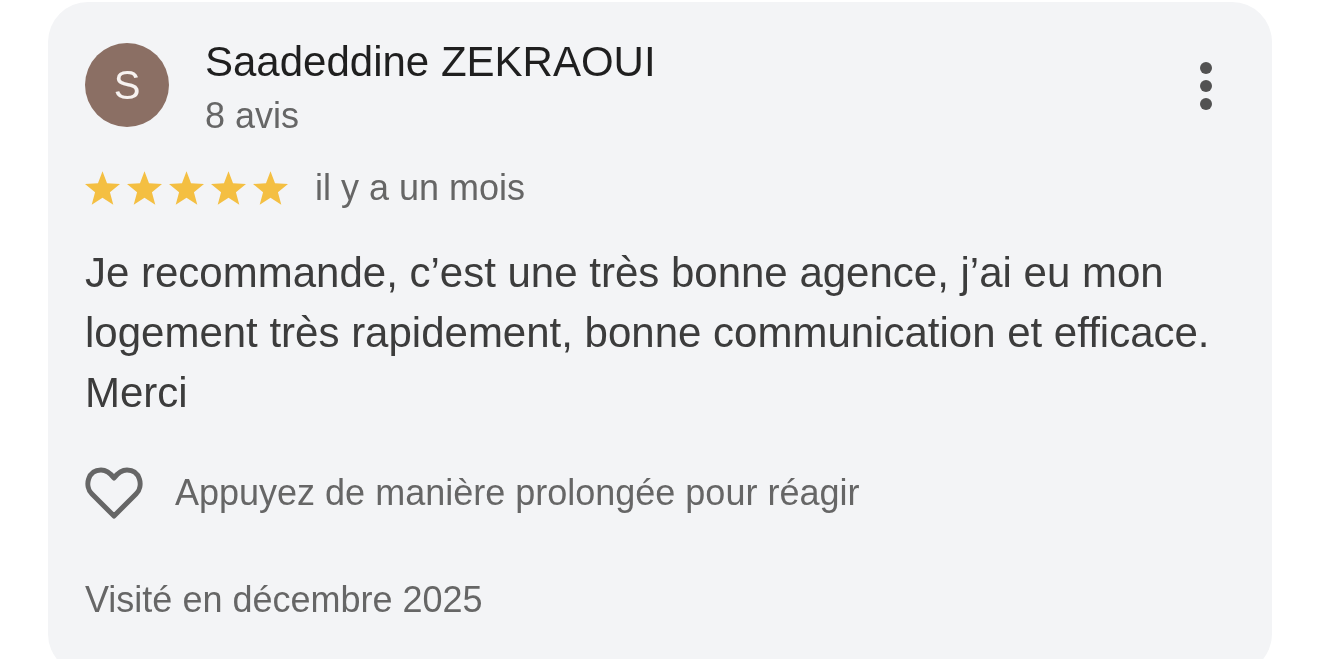 This screenshot has width=1320, height=659. I want to click on more-options-button, so click(1206, 86).